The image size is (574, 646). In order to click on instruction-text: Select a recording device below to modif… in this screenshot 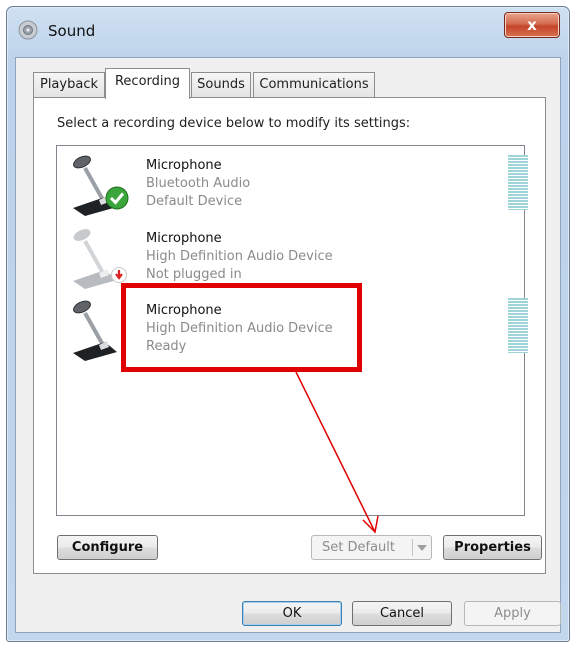, I will do `click(234, 123)`.